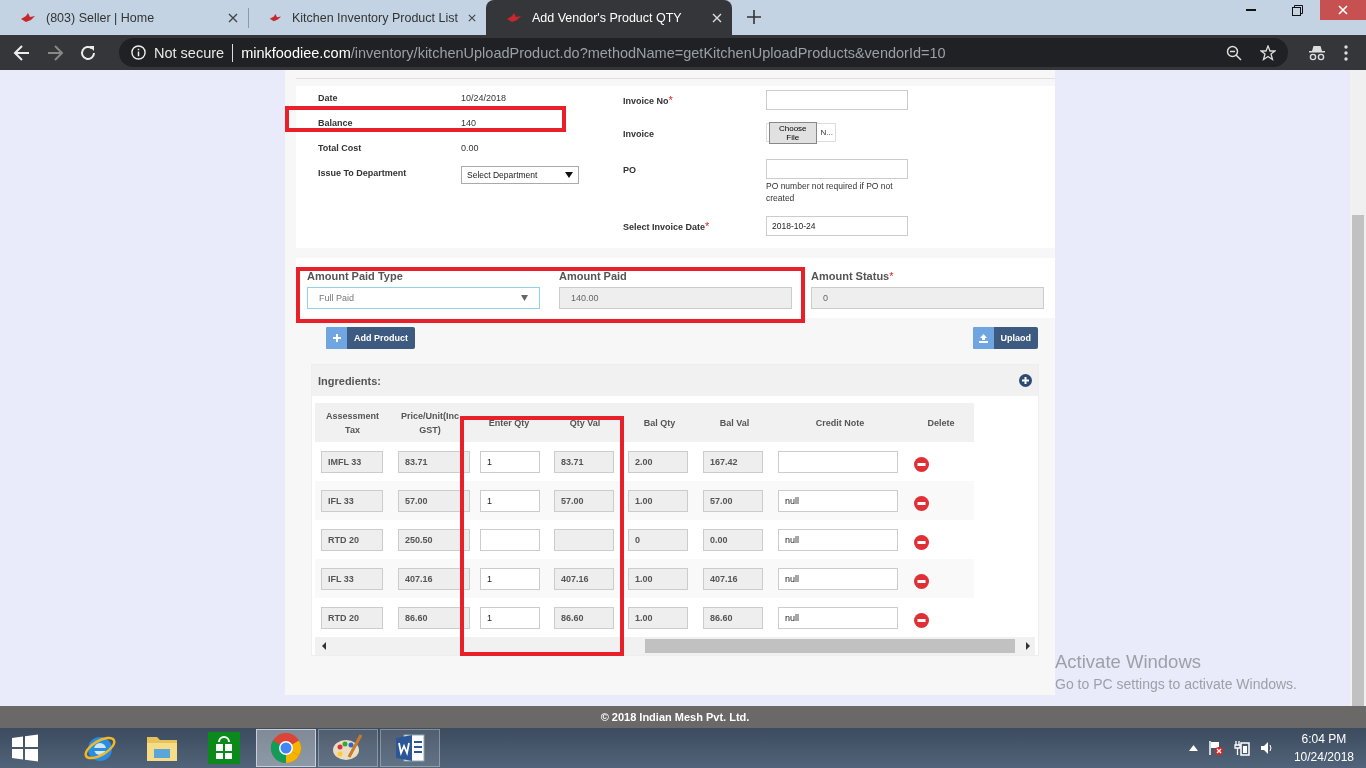 The height and width of the screenshot is (768, 1366). I want to click on forward-icon, so click(55, 52).